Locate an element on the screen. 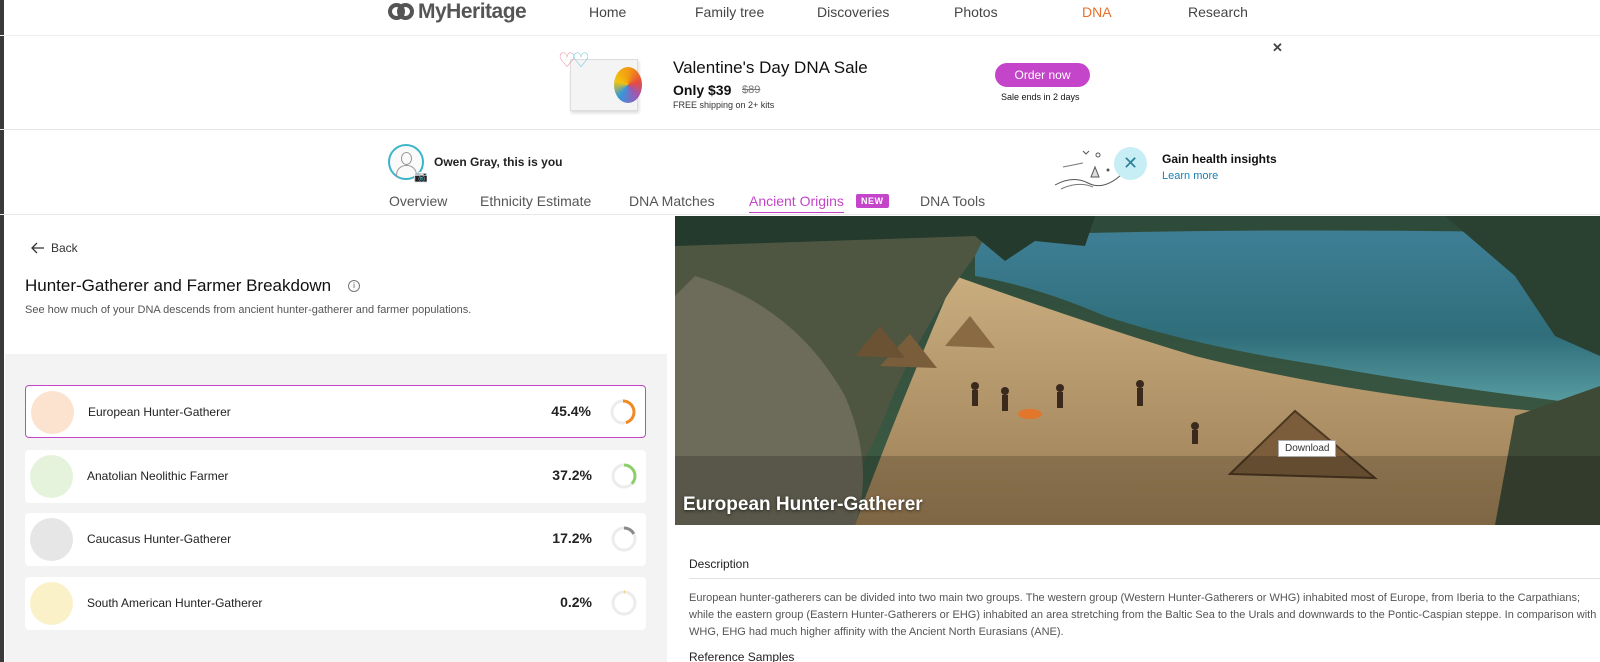  population-percent: 37.2% is located at coordinates (572, 475).